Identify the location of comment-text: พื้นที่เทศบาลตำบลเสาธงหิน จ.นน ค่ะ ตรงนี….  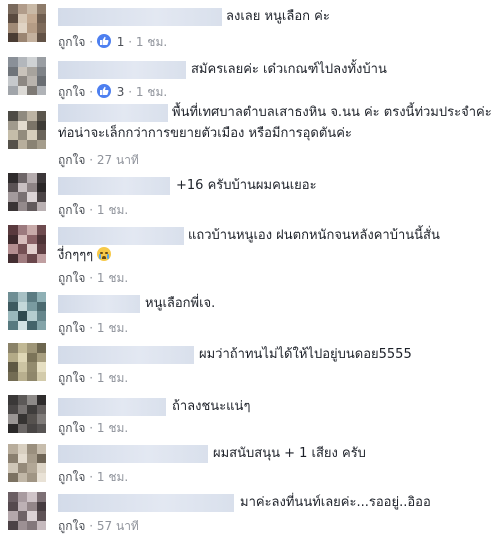
(332, 112).